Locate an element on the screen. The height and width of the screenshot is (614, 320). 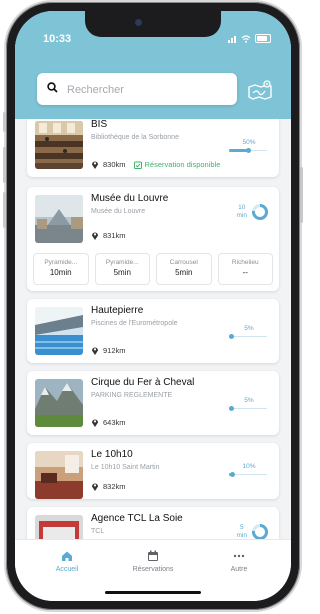
power-button is located at coordinates (301, 195).